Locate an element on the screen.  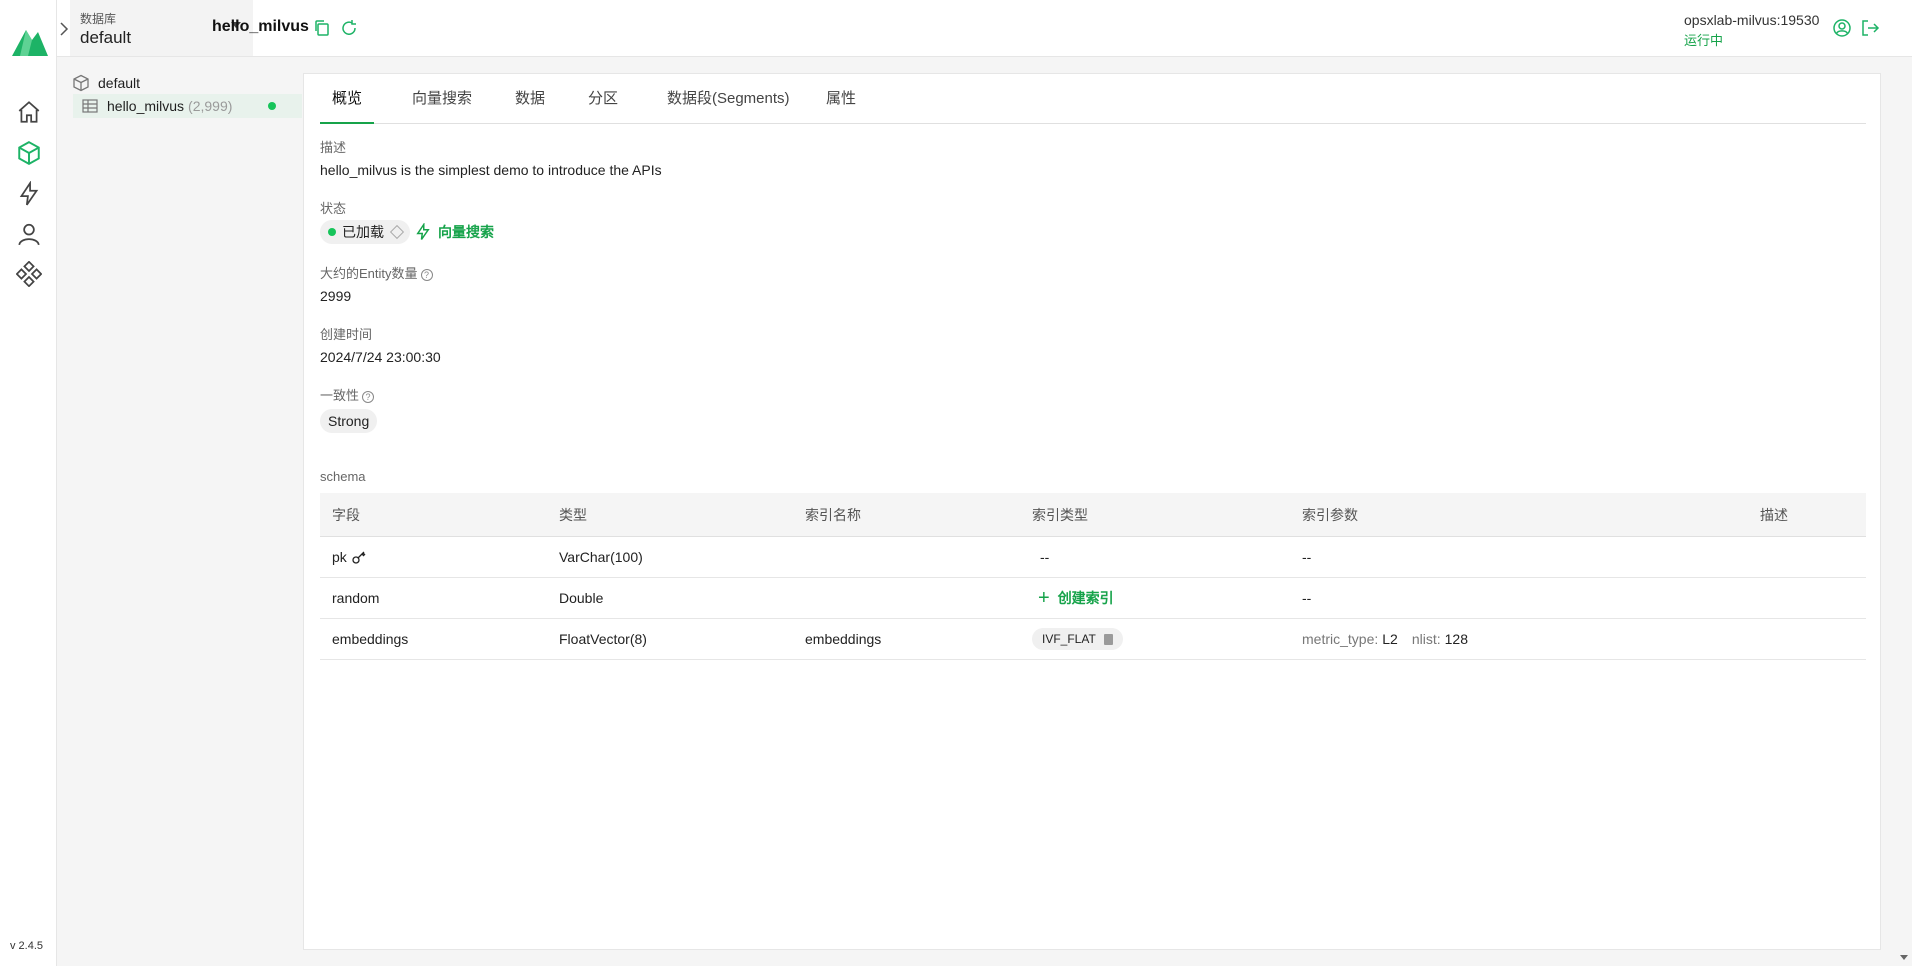
index-type: IVF_FLAT is located at coordinates (1069, 639).